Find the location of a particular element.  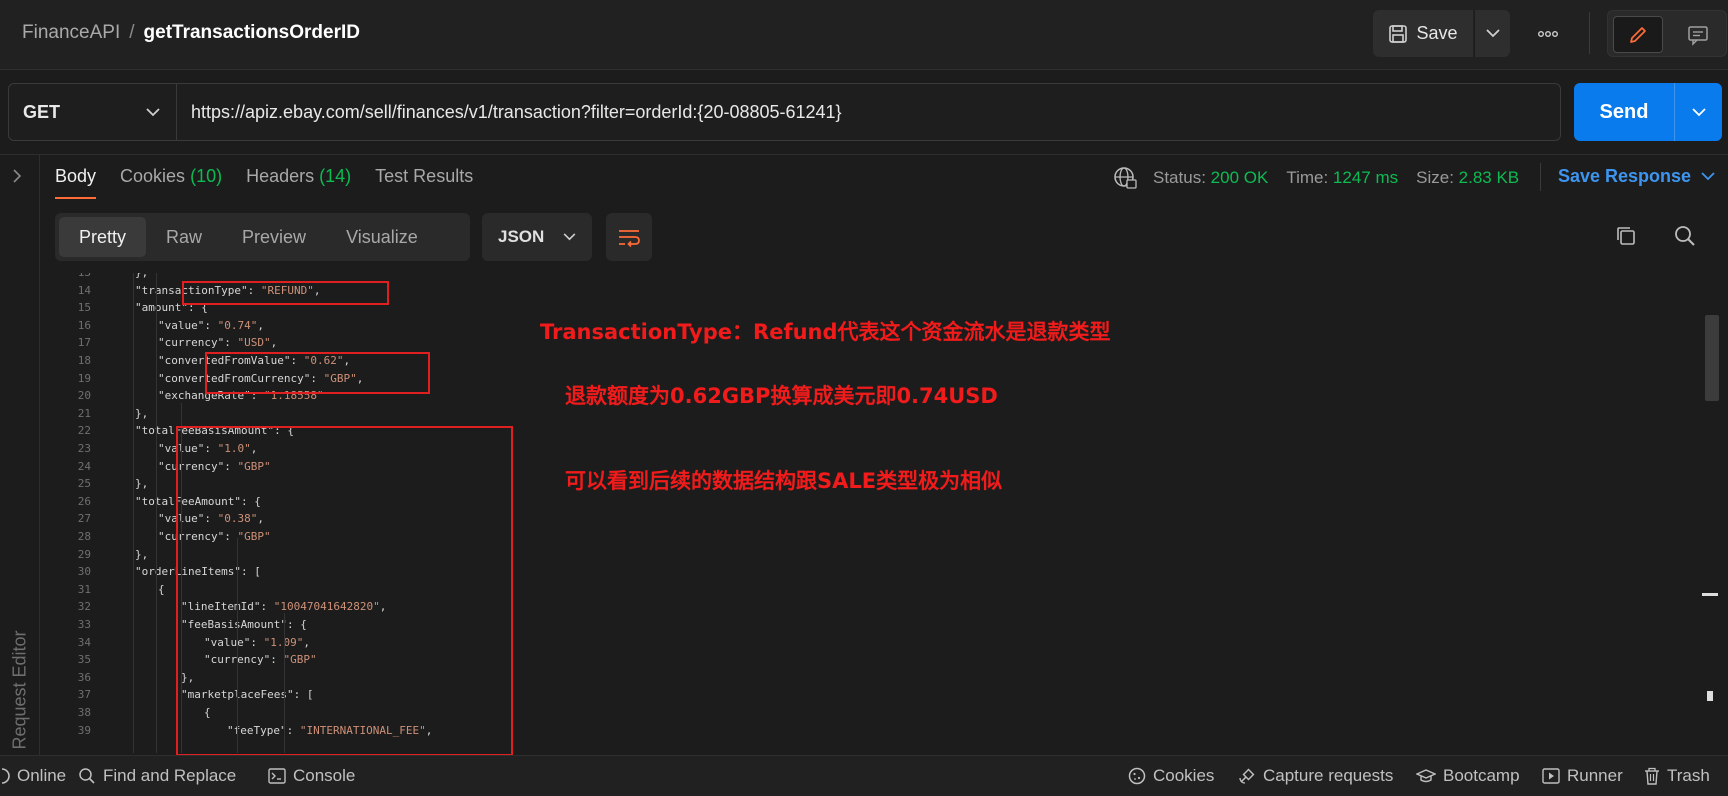

tab-test-results-label: Test Results is located at coordinates (424, 176).